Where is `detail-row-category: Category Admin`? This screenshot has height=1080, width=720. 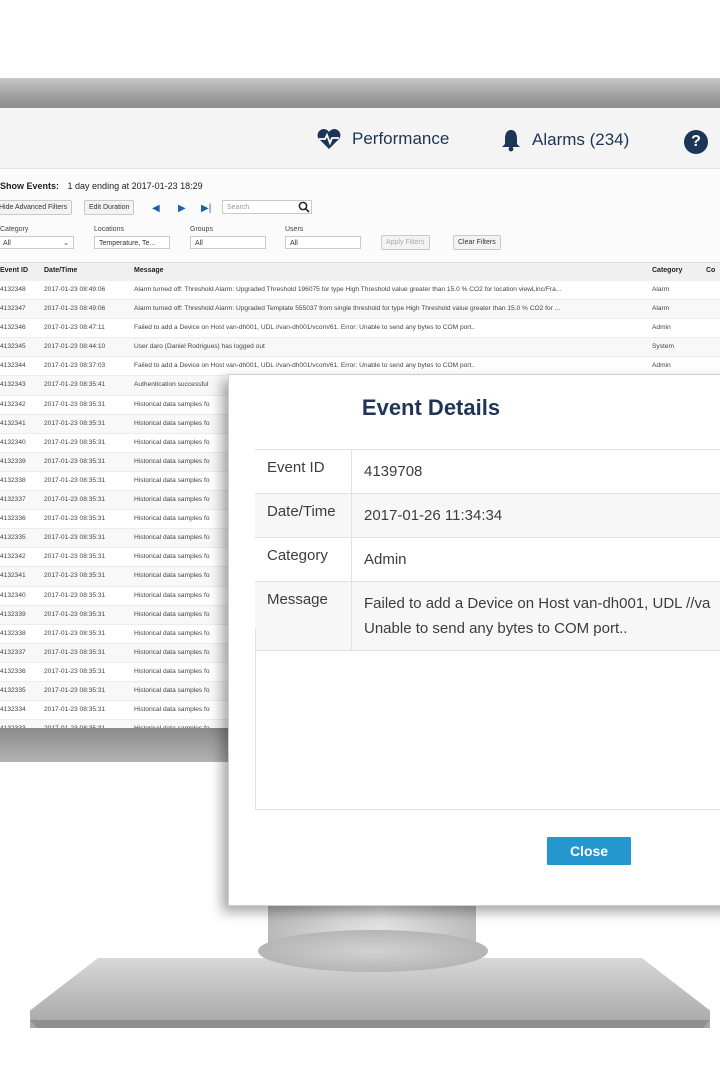 detail-row-category: Category Admin is located at coordinates (487, 560).